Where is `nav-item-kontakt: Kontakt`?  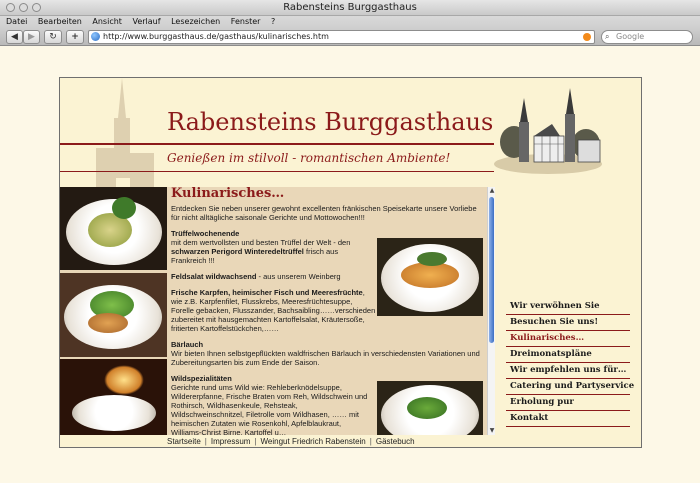 nav-item-kontakt: Kontakt is located at coordinates (568, 419).